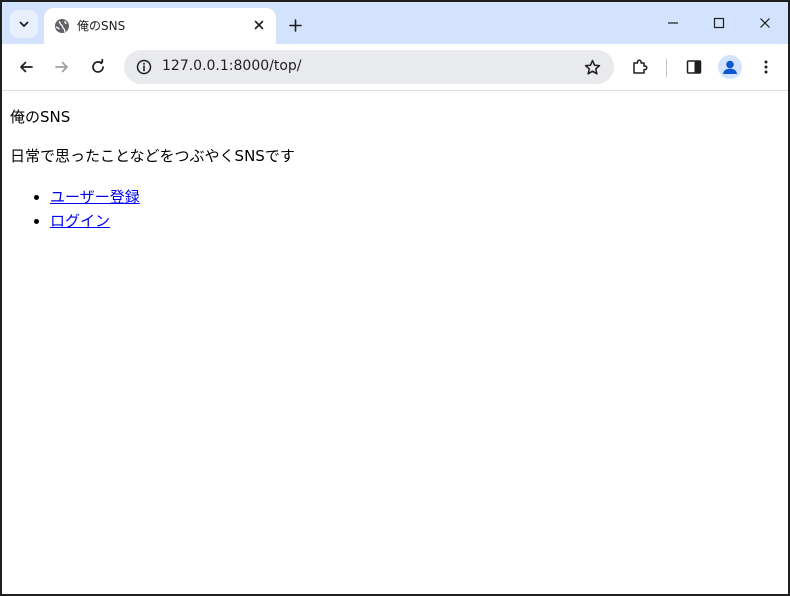  What do you see at coordinates (395, 23) in the screenshot?
I see `tab-strip: 俺のSNS` at bounding box center [395, 23].